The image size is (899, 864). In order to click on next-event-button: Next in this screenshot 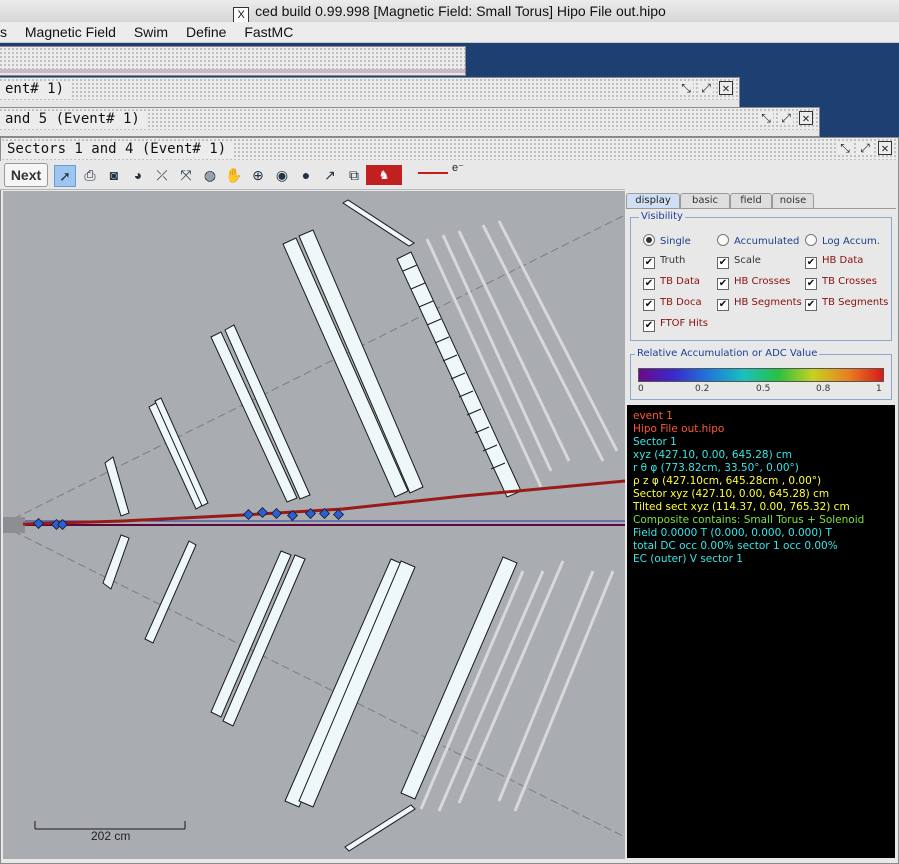, I will do `click(26, 175)`.